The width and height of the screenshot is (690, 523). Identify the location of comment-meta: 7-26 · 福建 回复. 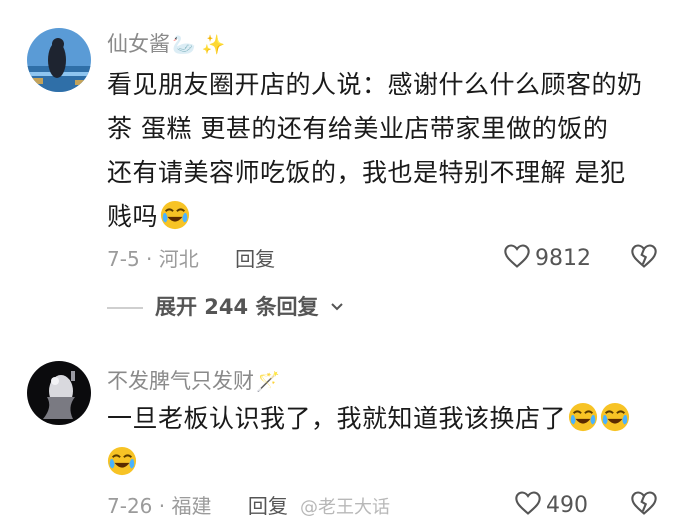
(197, 504).